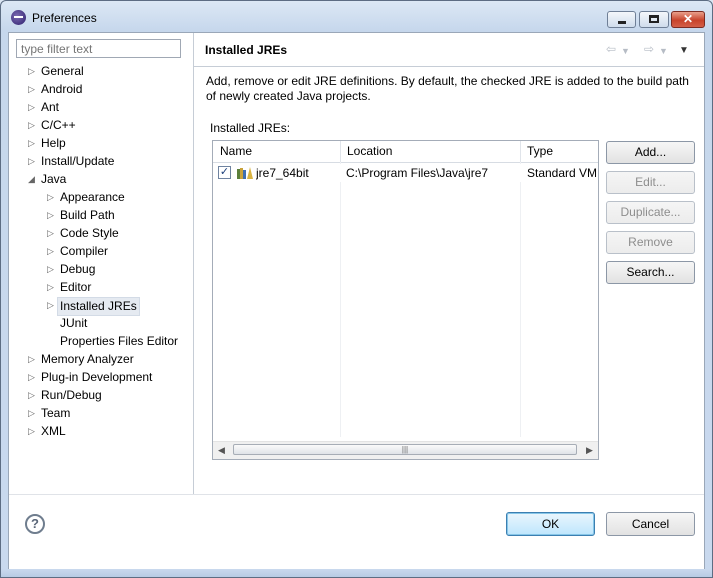  What do you see at coordinates (78, 269) in the screenshot?
I see `sidebar-item-label: Debug` at bounding box center [78, 269].